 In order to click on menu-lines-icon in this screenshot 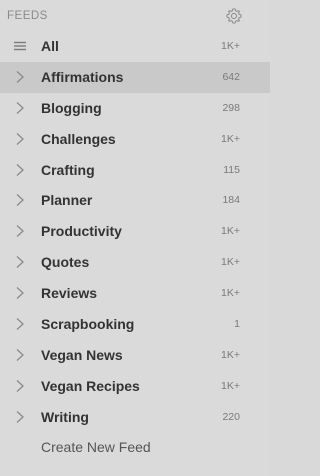, I will do `click(20, 46)`.